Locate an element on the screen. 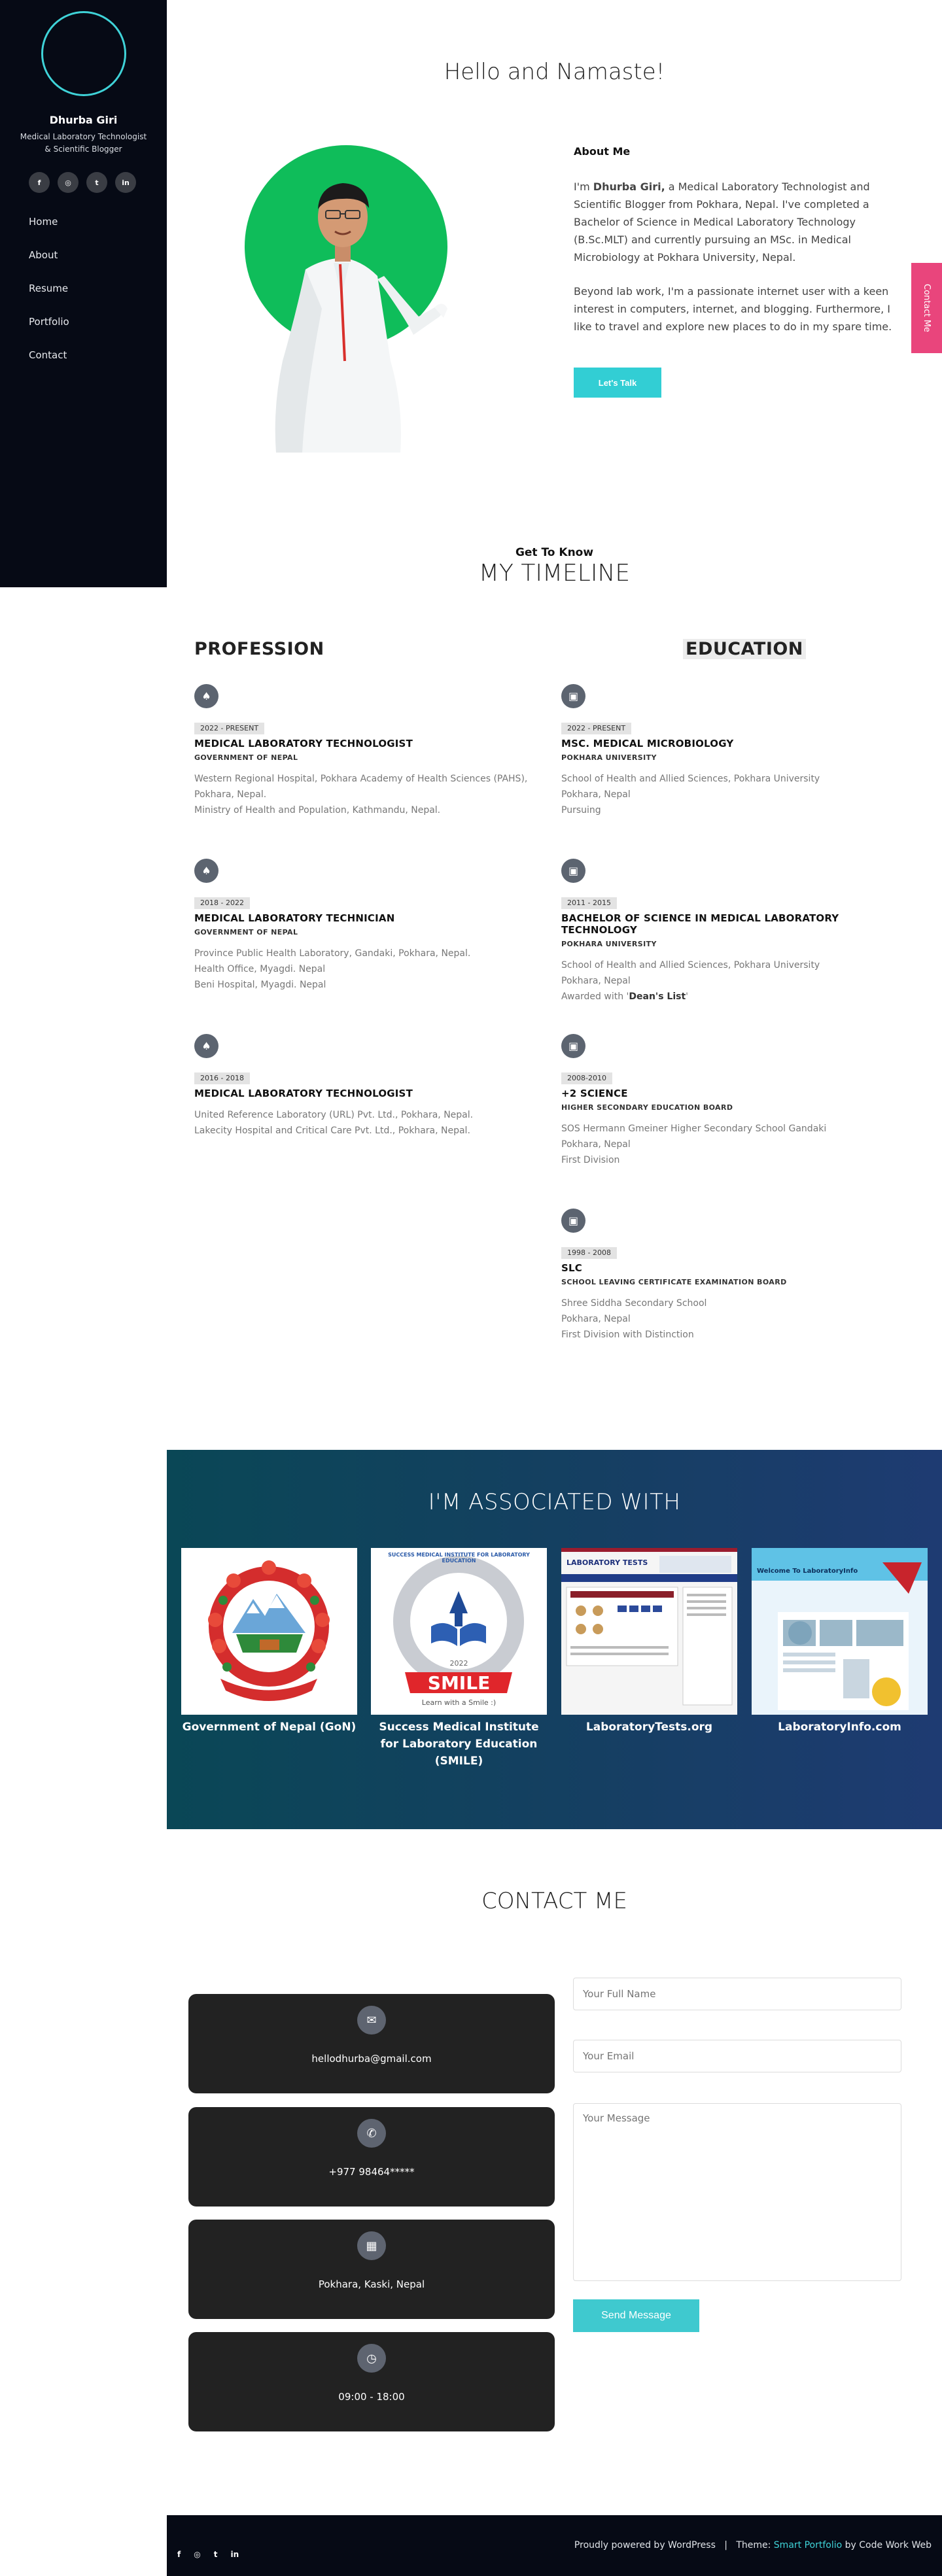 The width and height of the screenshot is (942, 2576). avatar is located at coordinates (83, 54).